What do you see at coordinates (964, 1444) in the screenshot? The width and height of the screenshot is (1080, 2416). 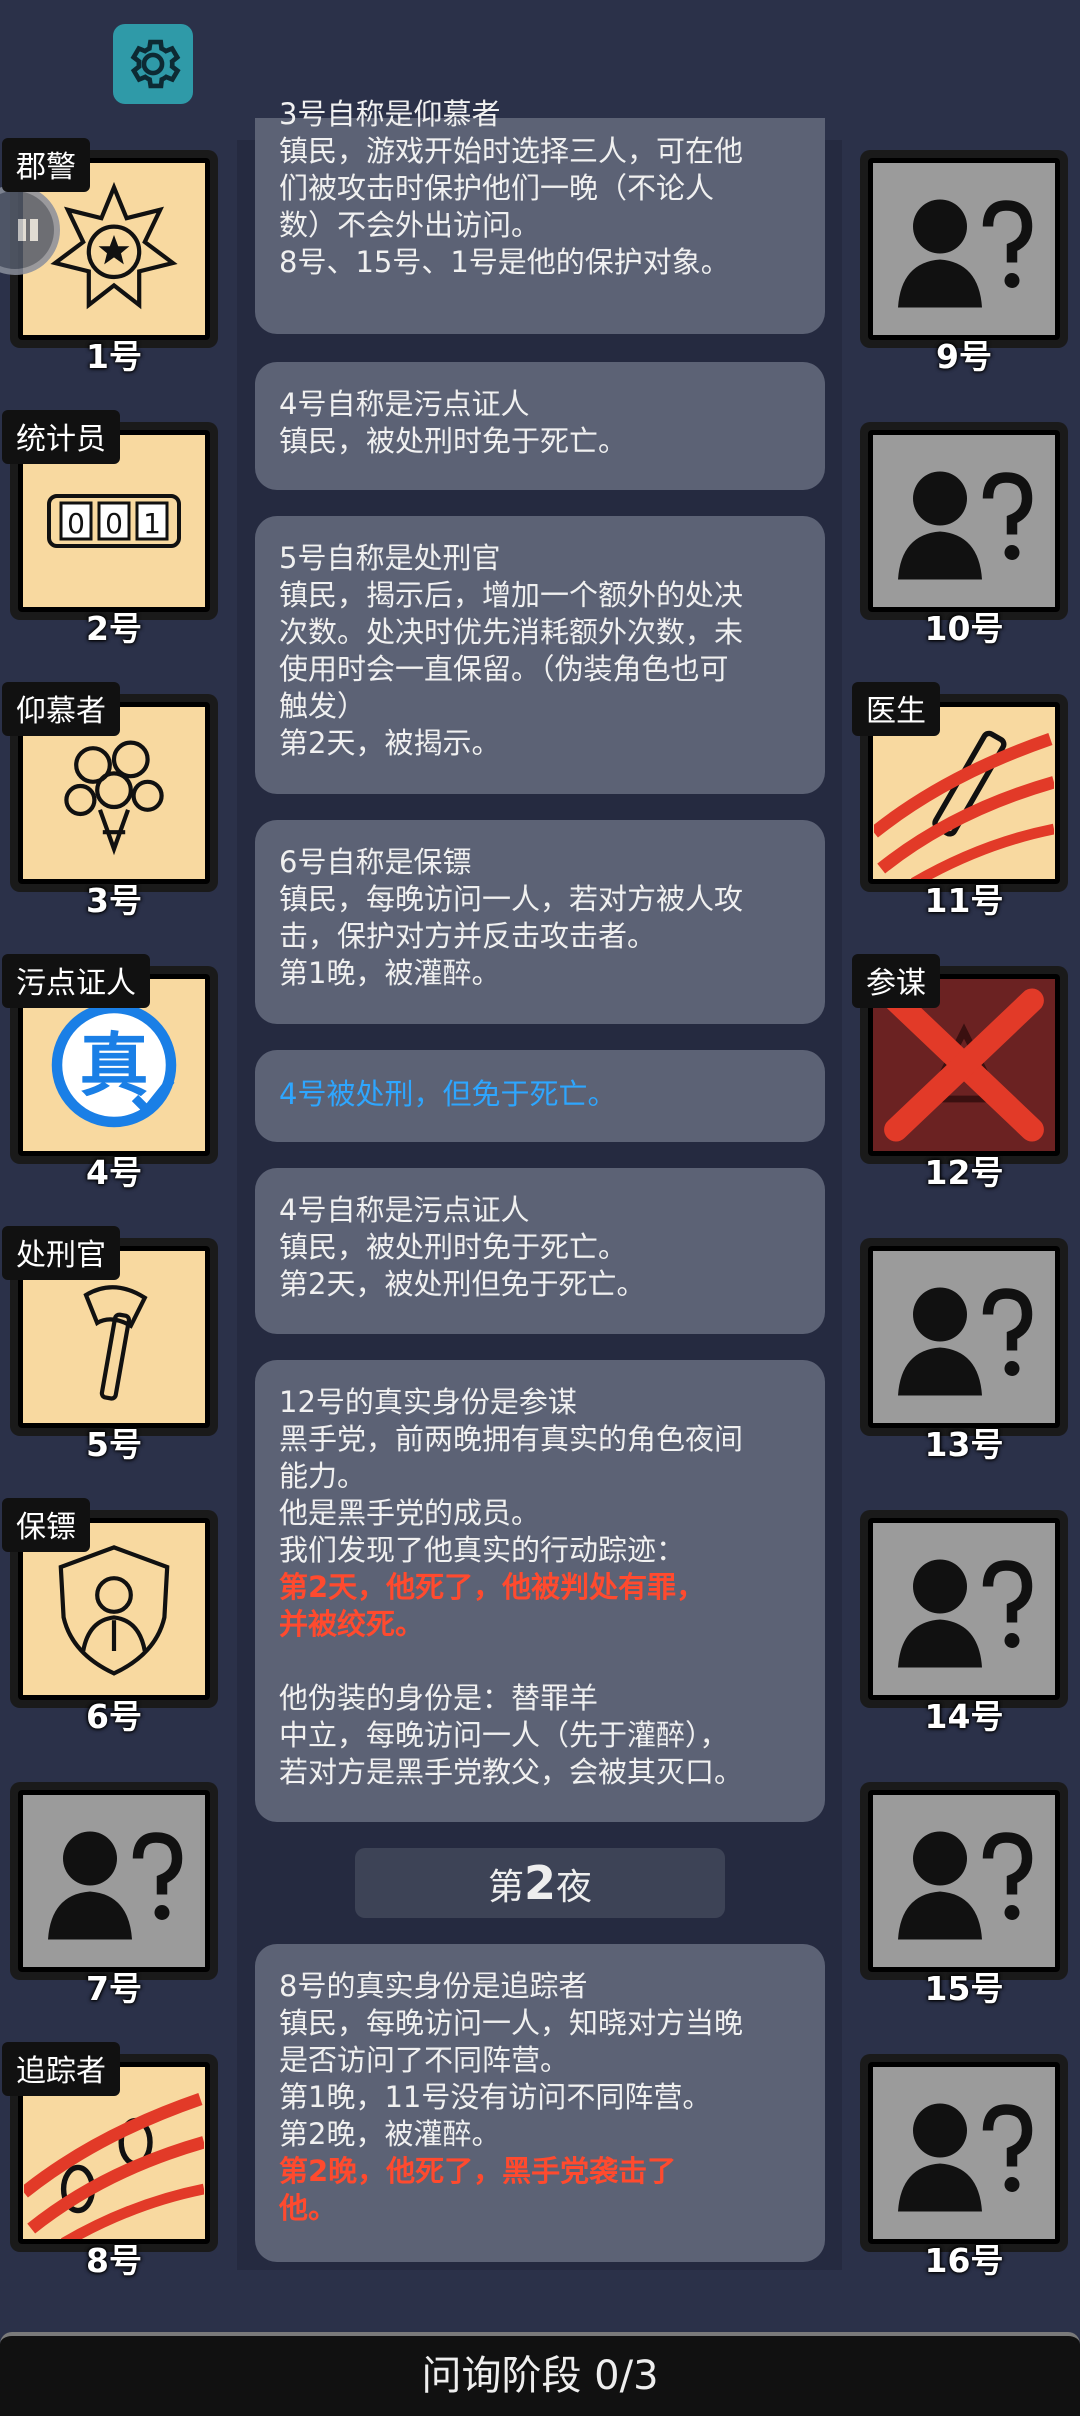 I see `player-number: 13号` at bounding box center [964, 1444].